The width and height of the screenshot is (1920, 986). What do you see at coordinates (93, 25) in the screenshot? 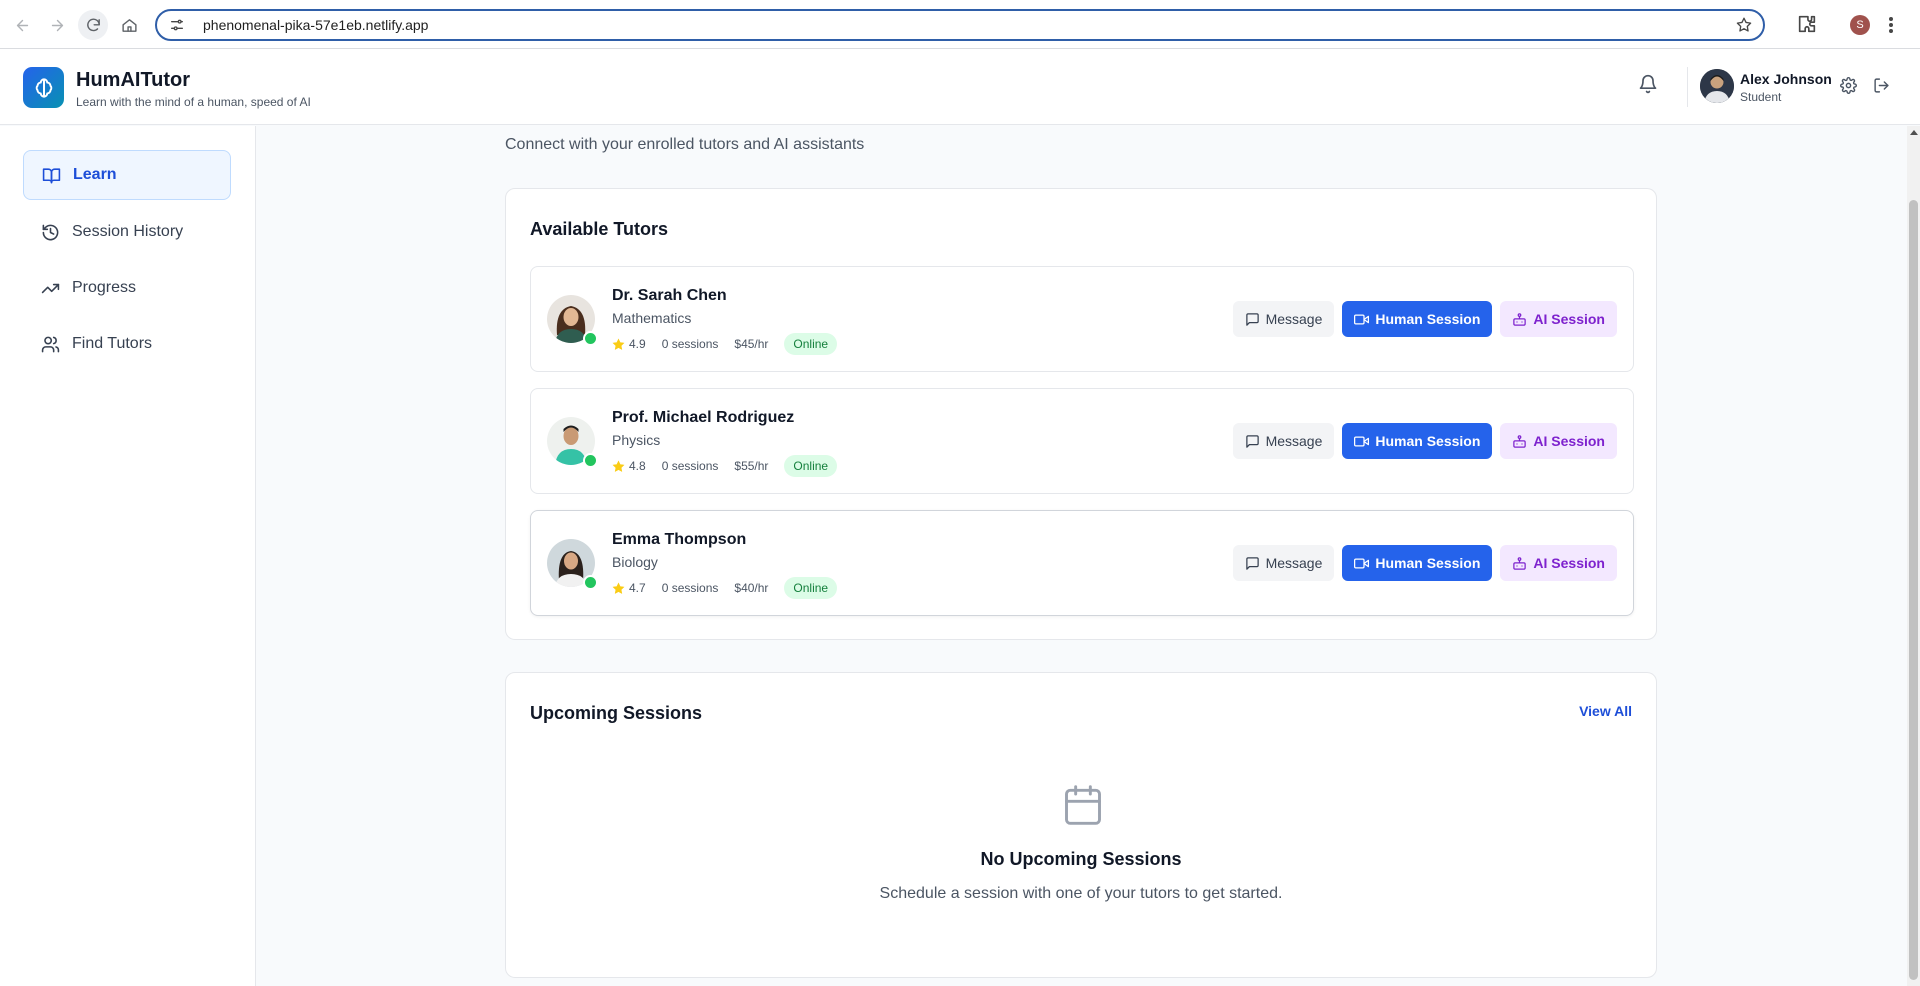
I see `reload-icon` at bounding box center [93, 25].